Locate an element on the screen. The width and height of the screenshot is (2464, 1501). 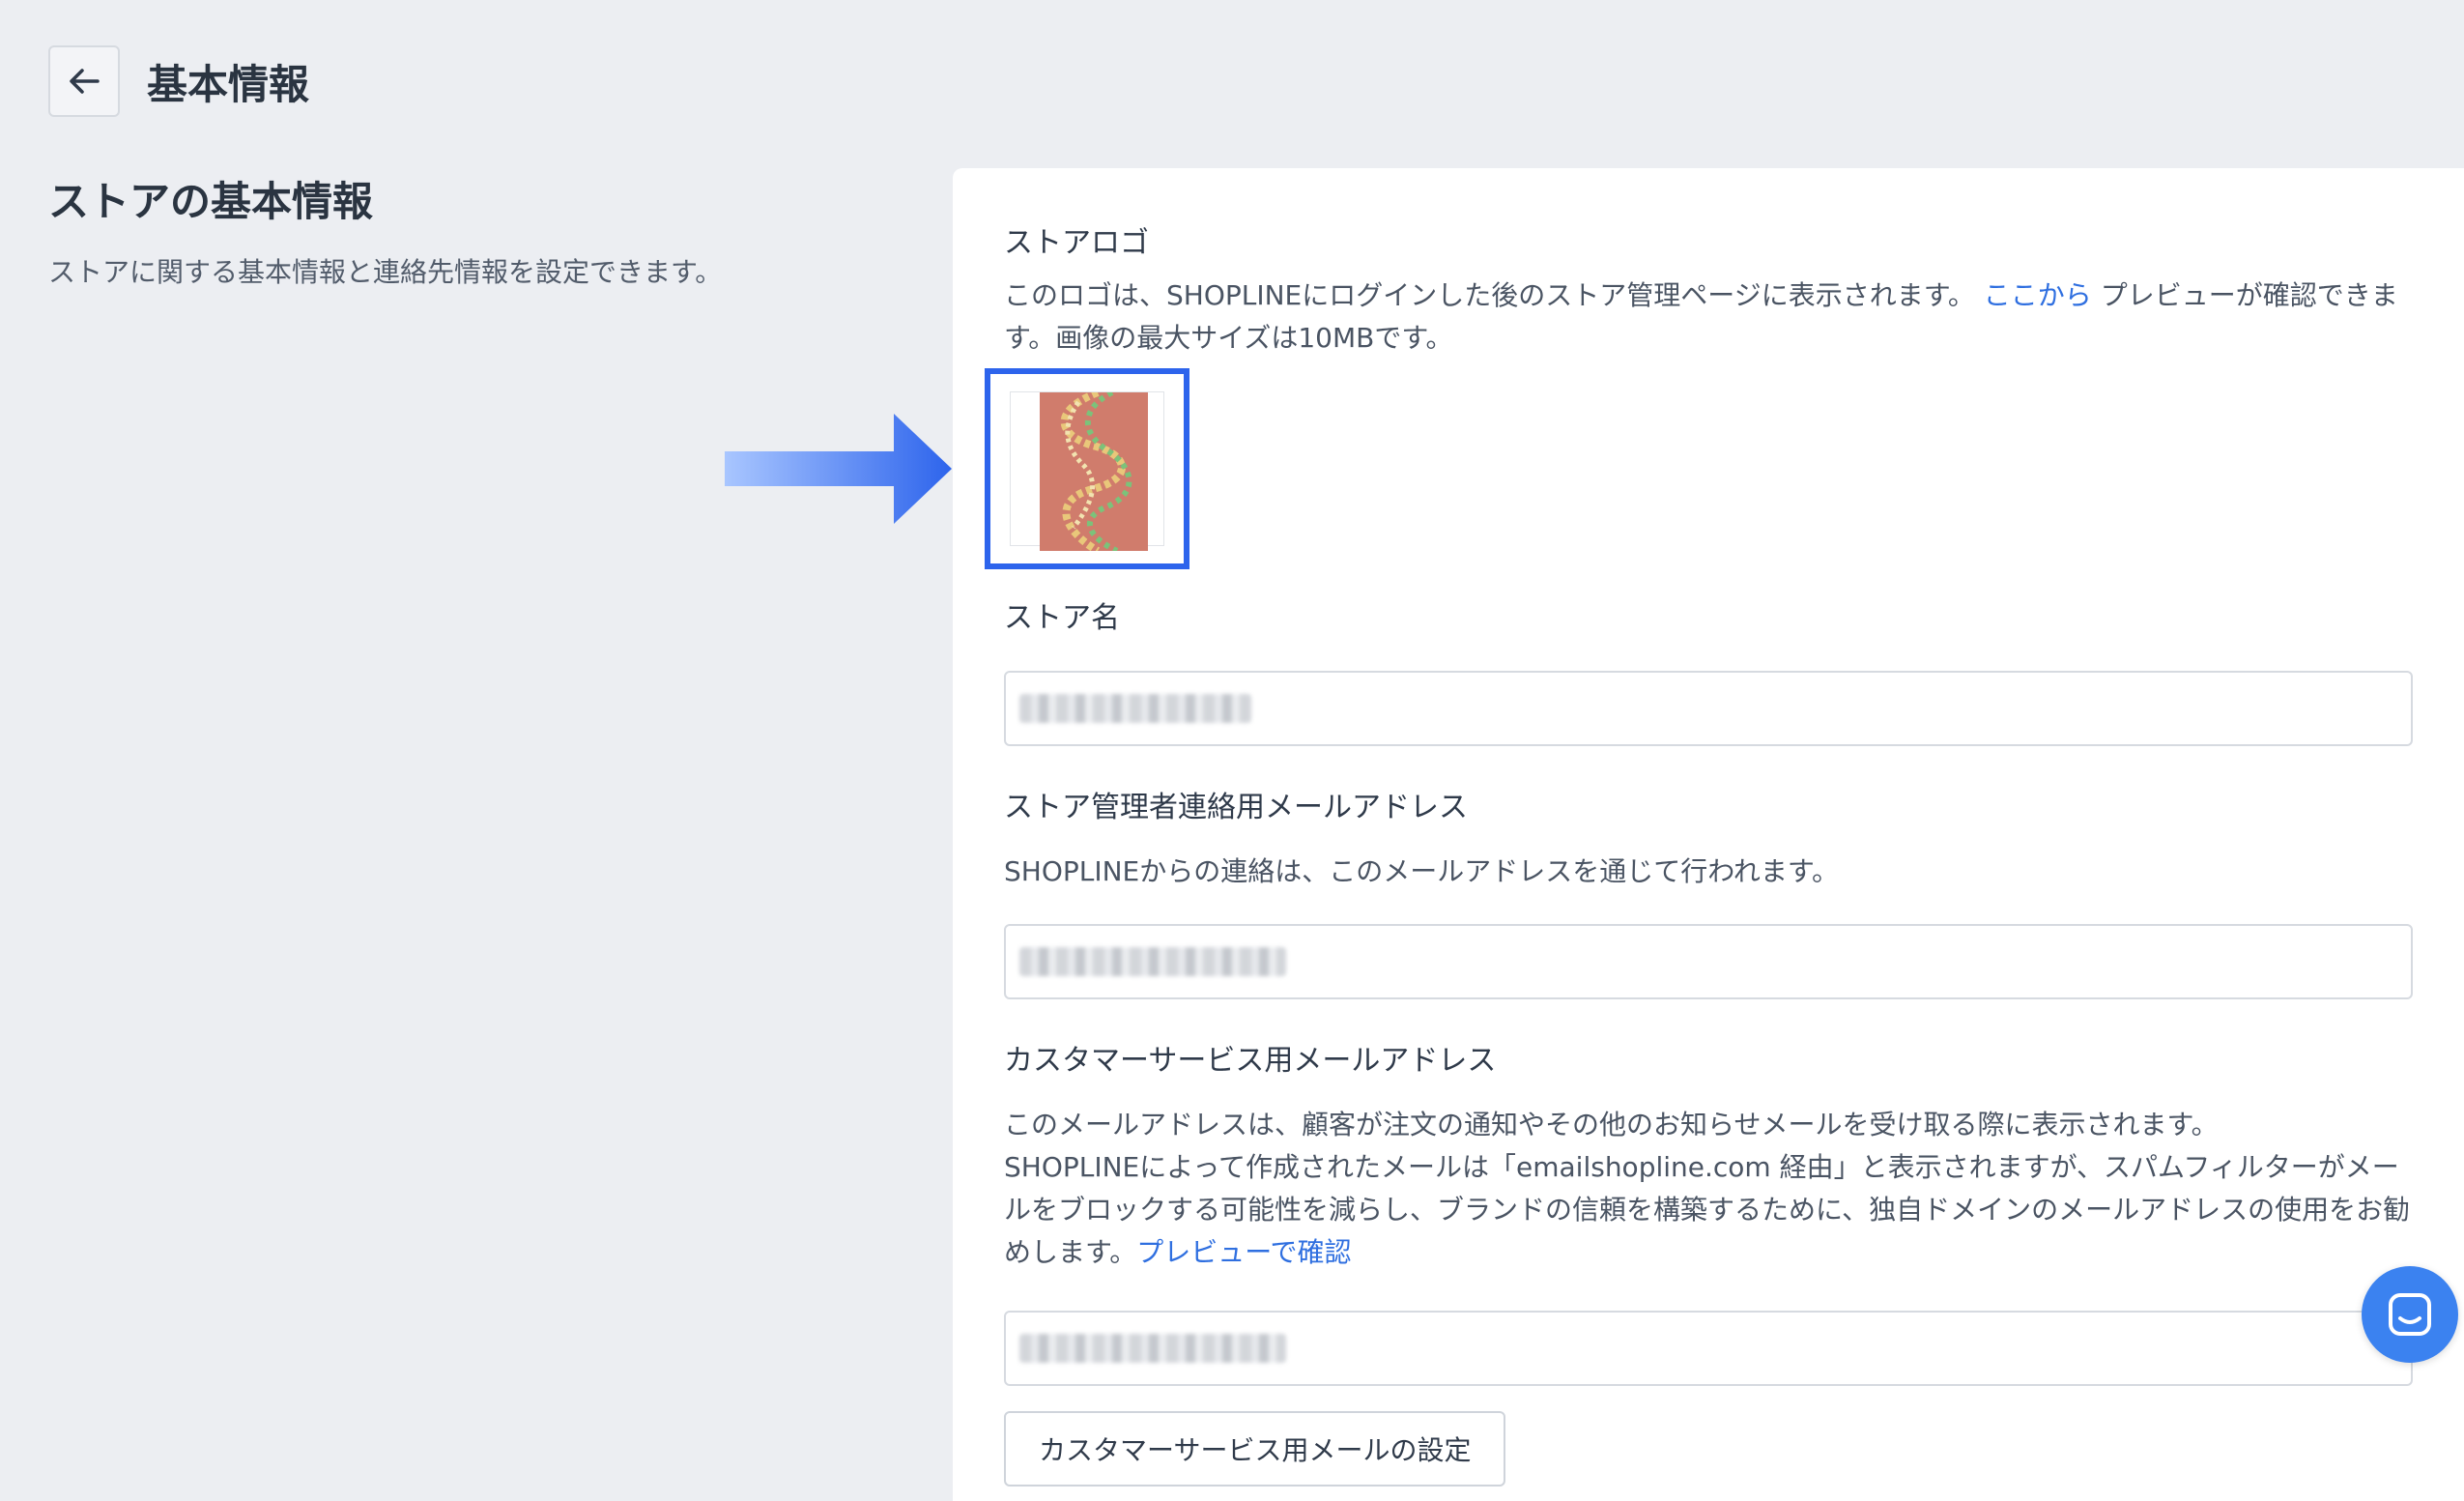
logo-image is located at coordinates (1094, 471).